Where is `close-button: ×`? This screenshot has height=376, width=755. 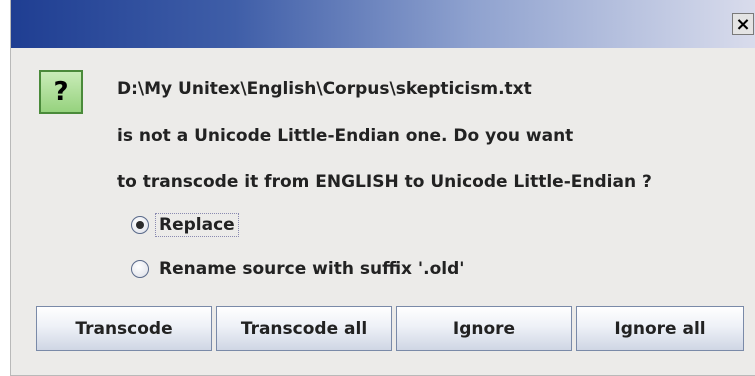
close-button: × is located at coordinates (743, 24).